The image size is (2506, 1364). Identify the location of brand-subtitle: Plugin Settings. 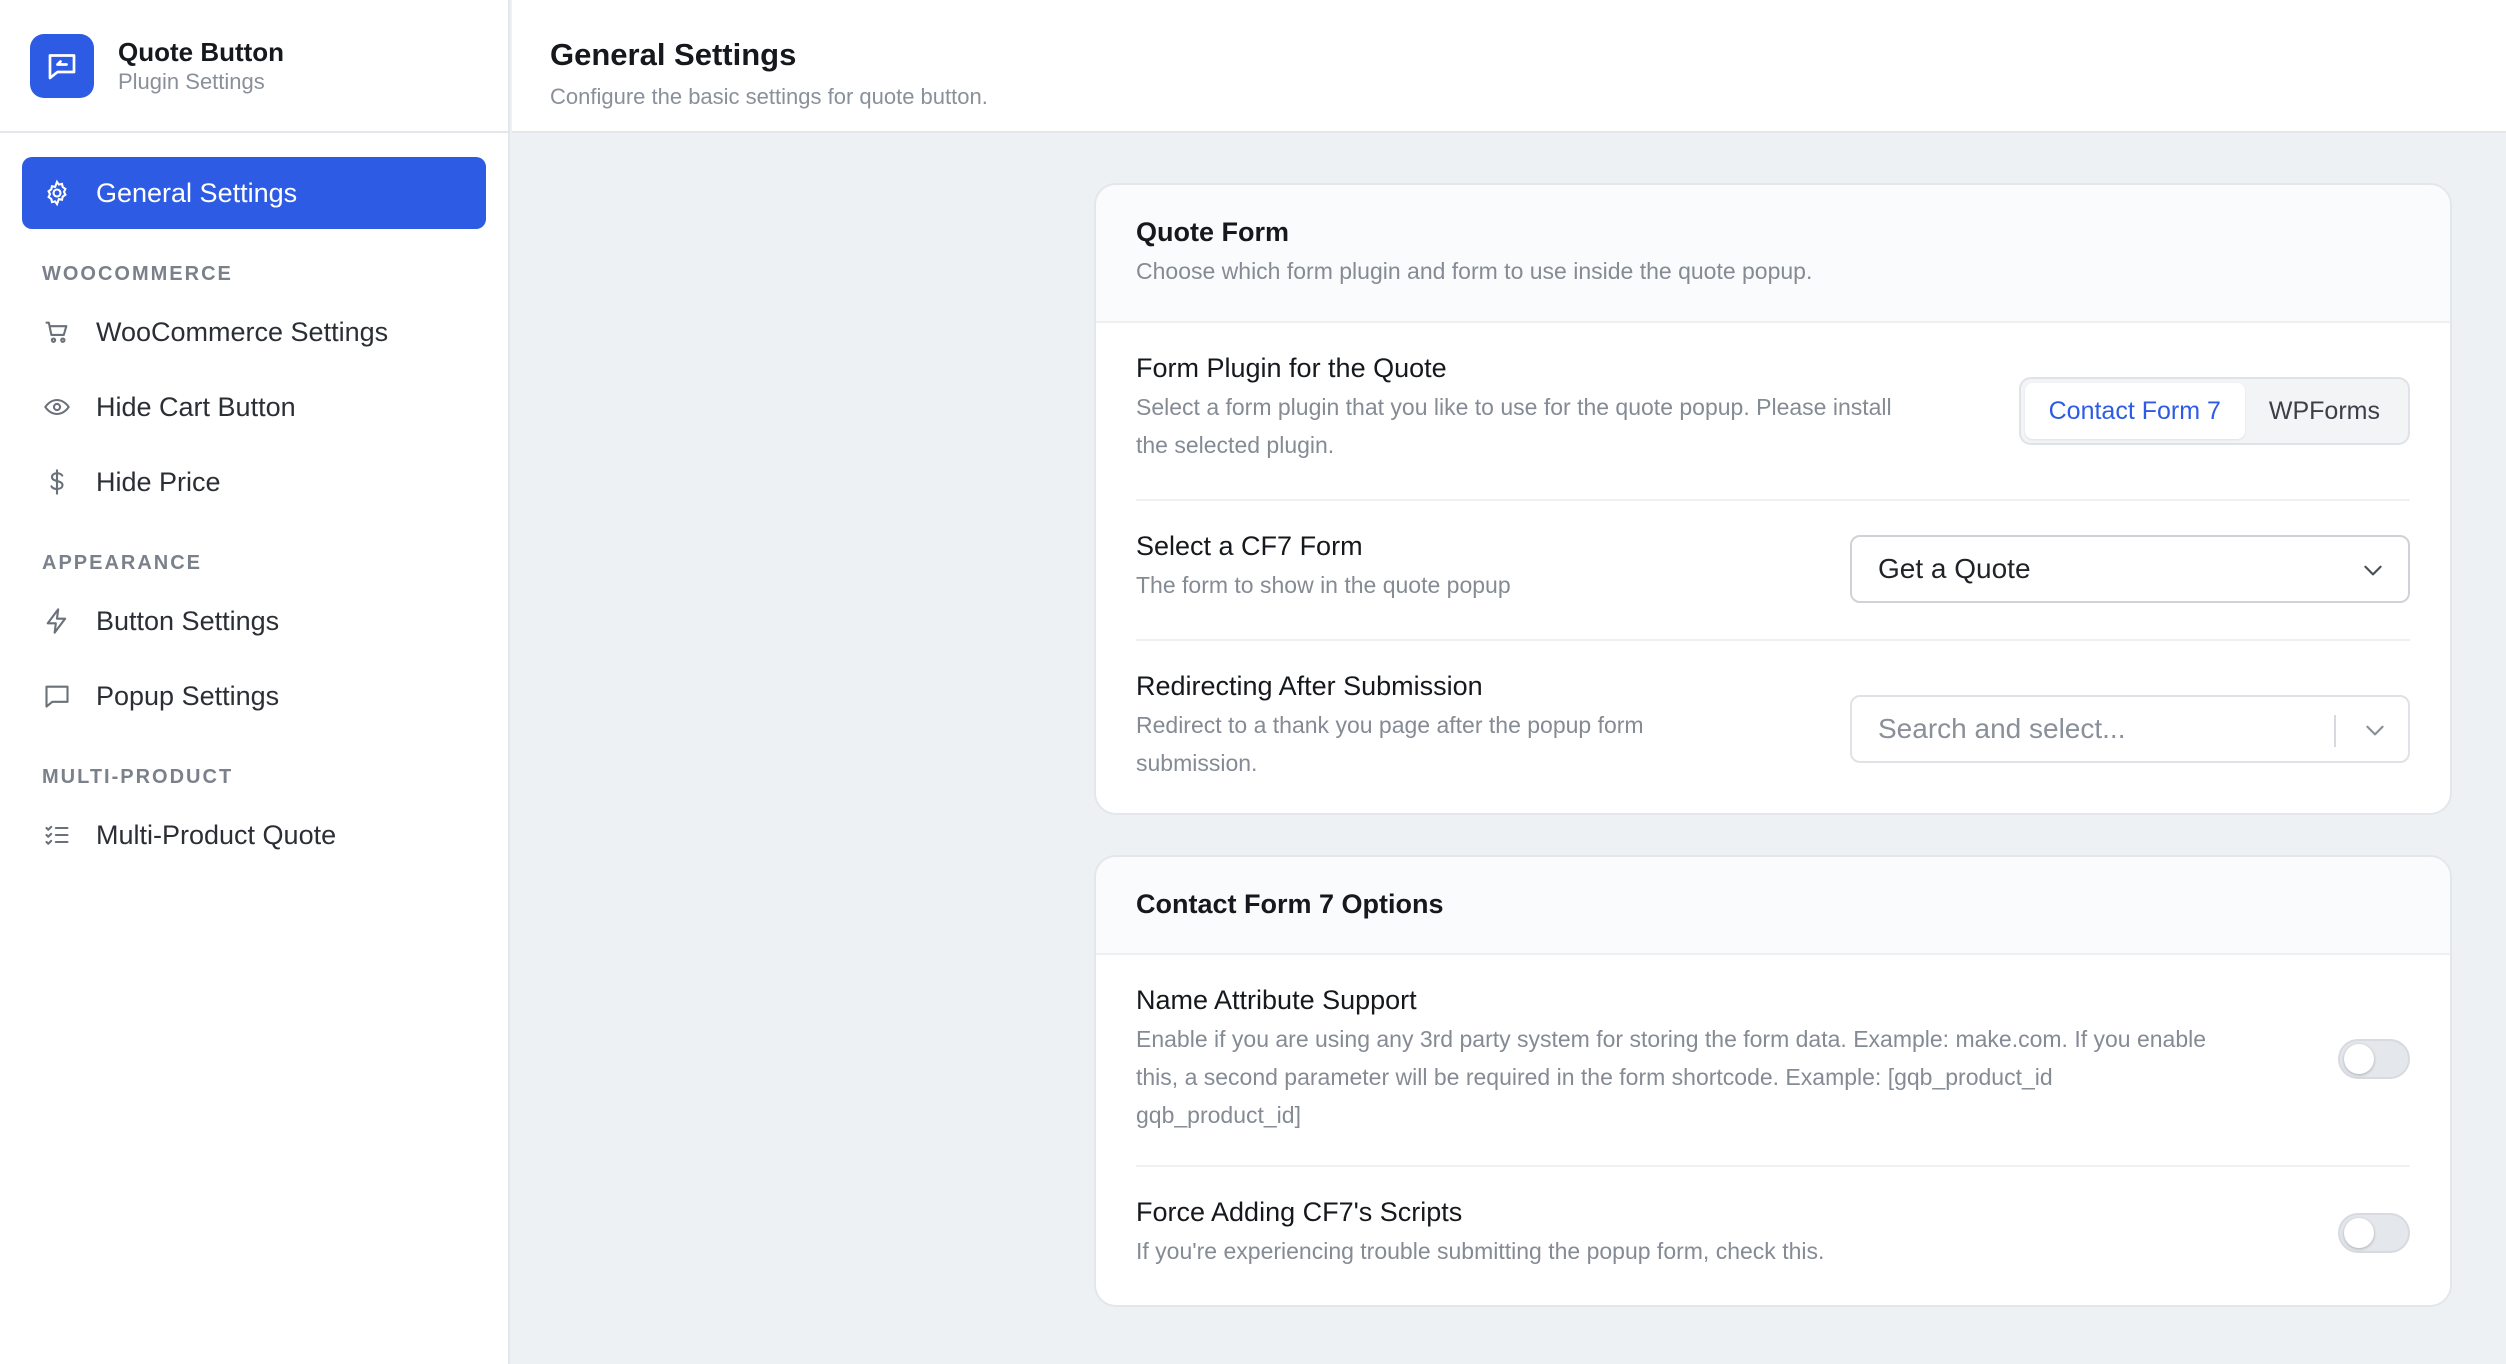
(191, 81).